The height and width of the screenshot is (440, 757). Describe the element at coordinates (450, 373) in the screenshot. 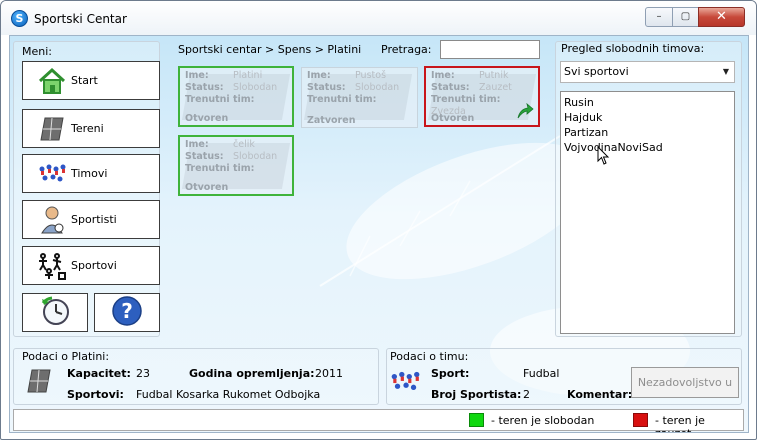

I see `team-sport-label: Sport:` at that location.